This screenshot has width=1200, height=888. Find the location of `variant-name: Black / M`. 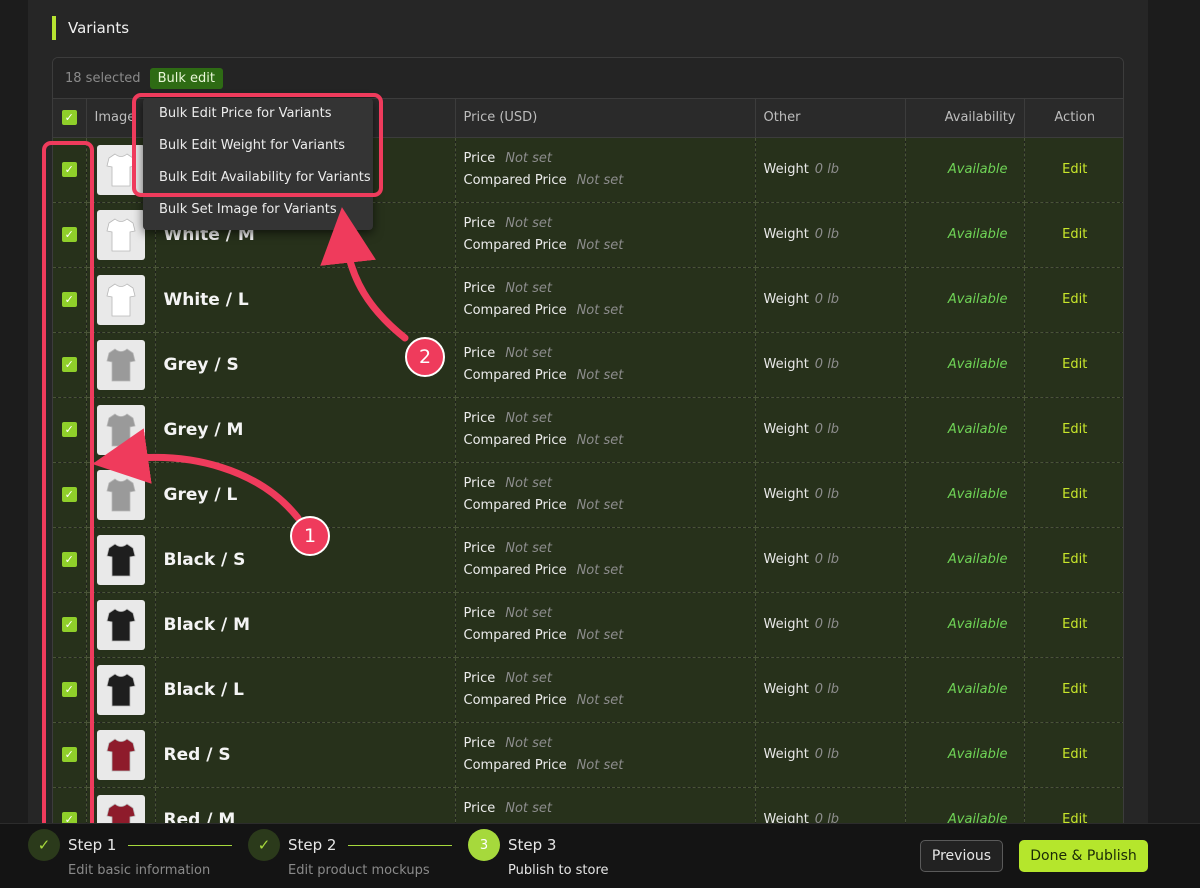

variant-name: Black / M is located at coordinates (305, 625).